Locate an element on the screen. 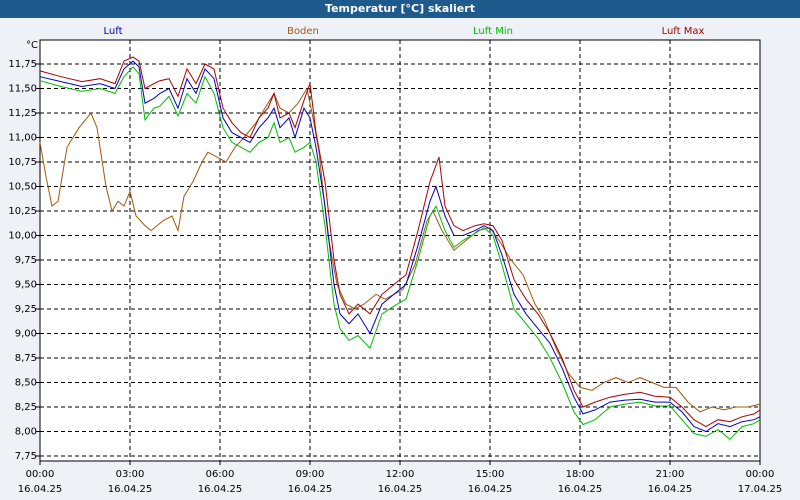 The width and height of the screenshot is (800, 500). y-tick-label: 11,50 is located at coordinates (22, 89).